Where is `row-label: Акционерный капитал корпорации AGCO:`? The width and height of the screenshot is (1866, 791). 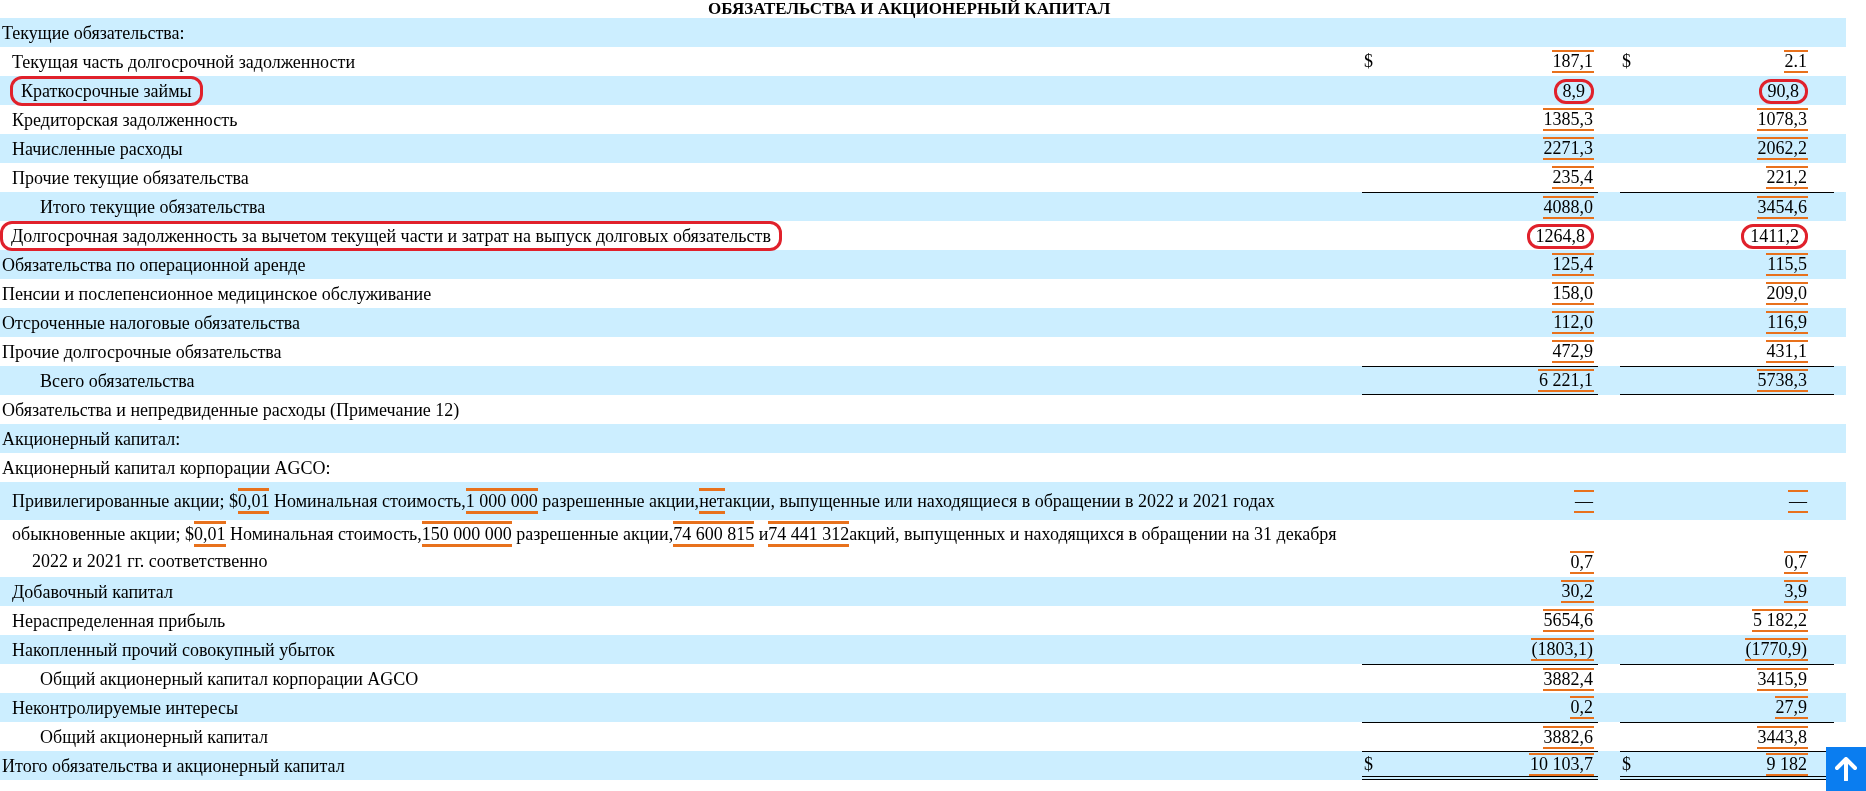
row-label: Акционерный капитал корпорации AGCO: is located at coordinates (166, 467).